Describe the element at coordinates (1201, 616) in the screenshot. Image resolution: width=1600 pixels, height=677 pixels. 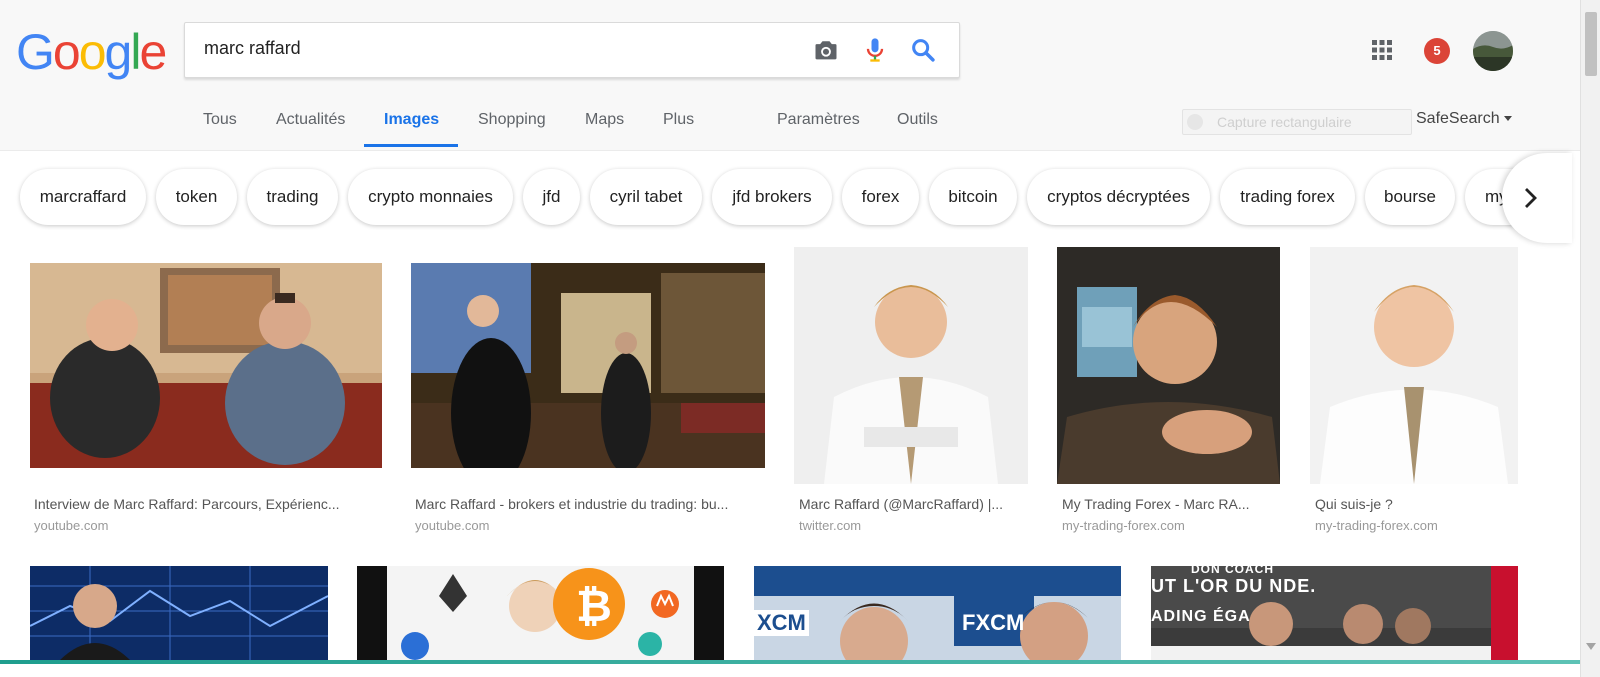
I see `banner-text-bottom: ADING ÉGA` at that location.